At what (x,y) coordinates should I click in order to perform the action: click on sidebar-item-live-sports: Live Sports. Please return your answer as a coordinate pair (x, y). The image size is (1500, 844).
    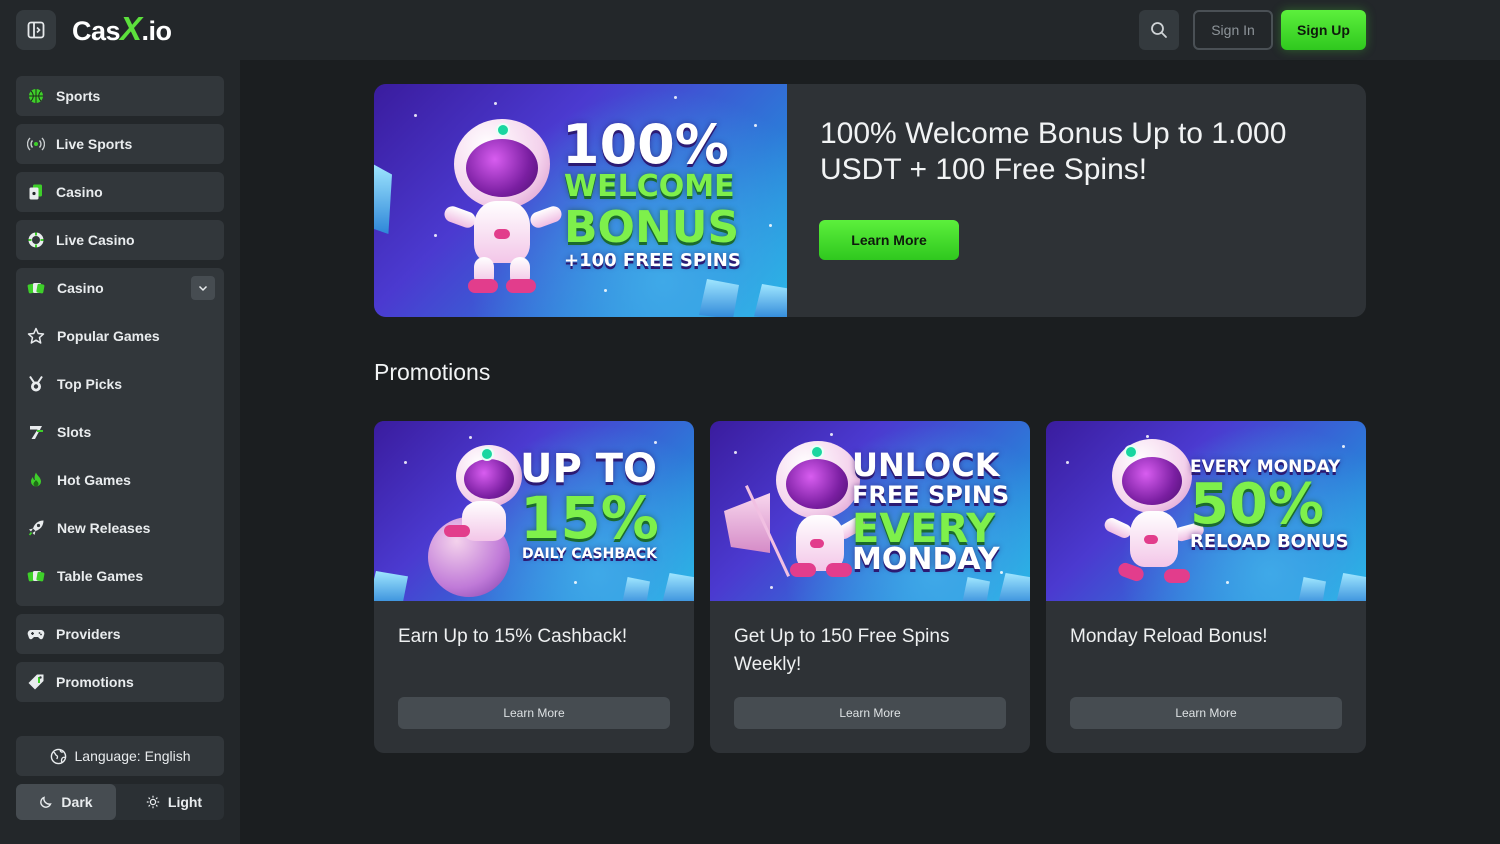
    Looking at the image, I should click on (120, 144).